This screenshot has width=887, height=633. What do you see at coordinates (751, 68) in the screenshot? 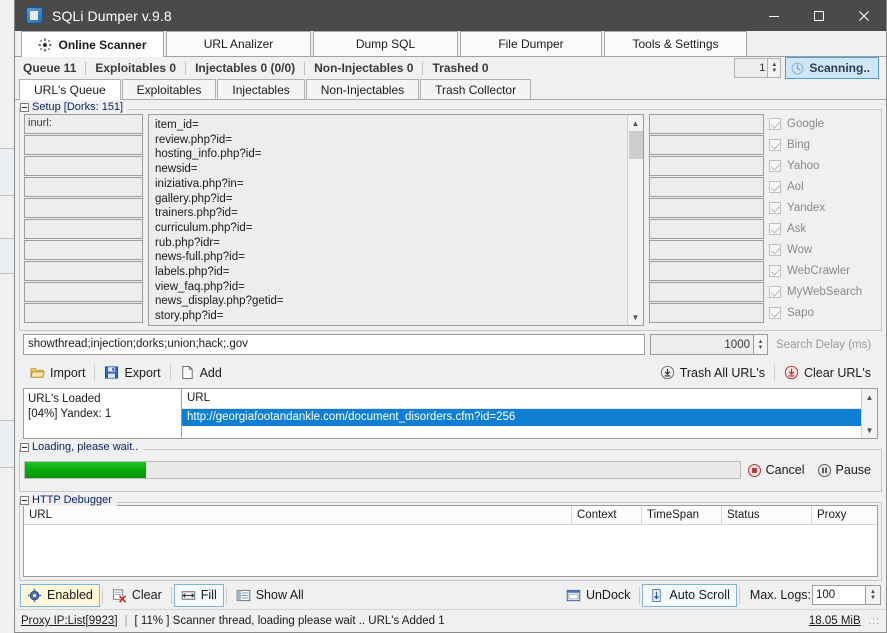
I see `threads-input: 1` at bounding box center [751, 68].